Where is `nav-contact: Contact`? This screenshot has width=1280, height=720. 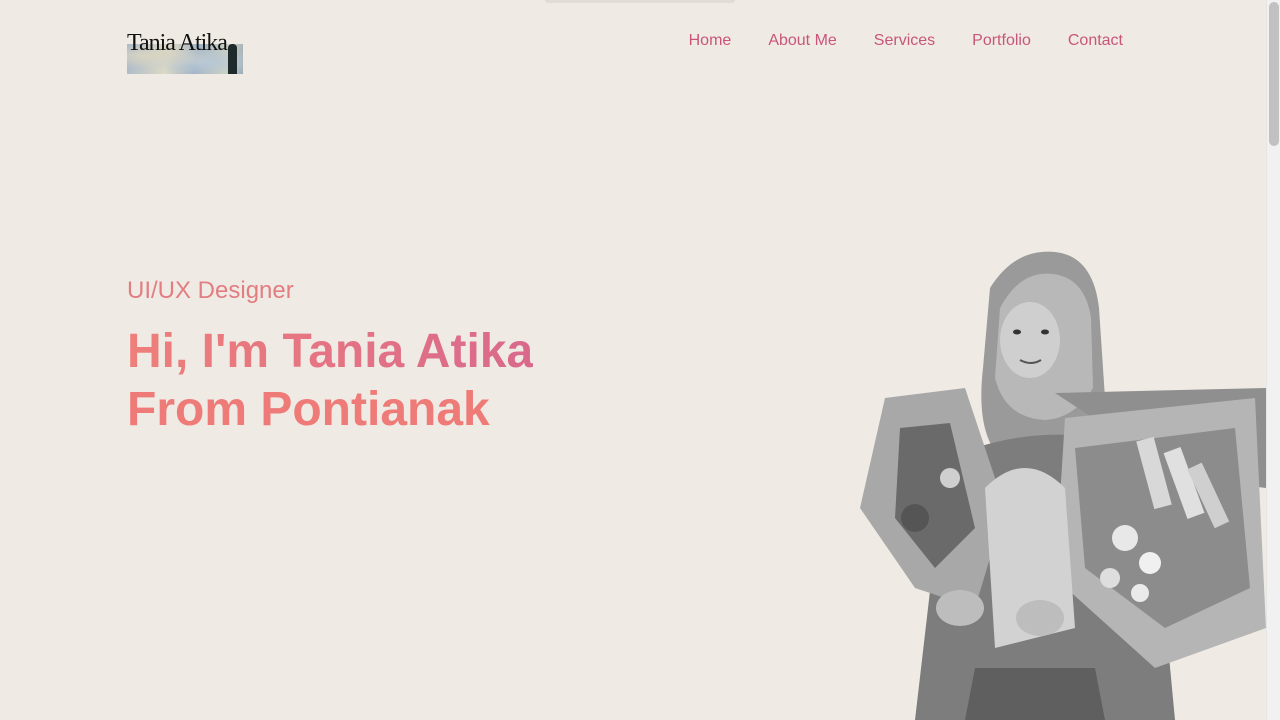 nav-contact: Contact is located at coordinates (1095, 41).